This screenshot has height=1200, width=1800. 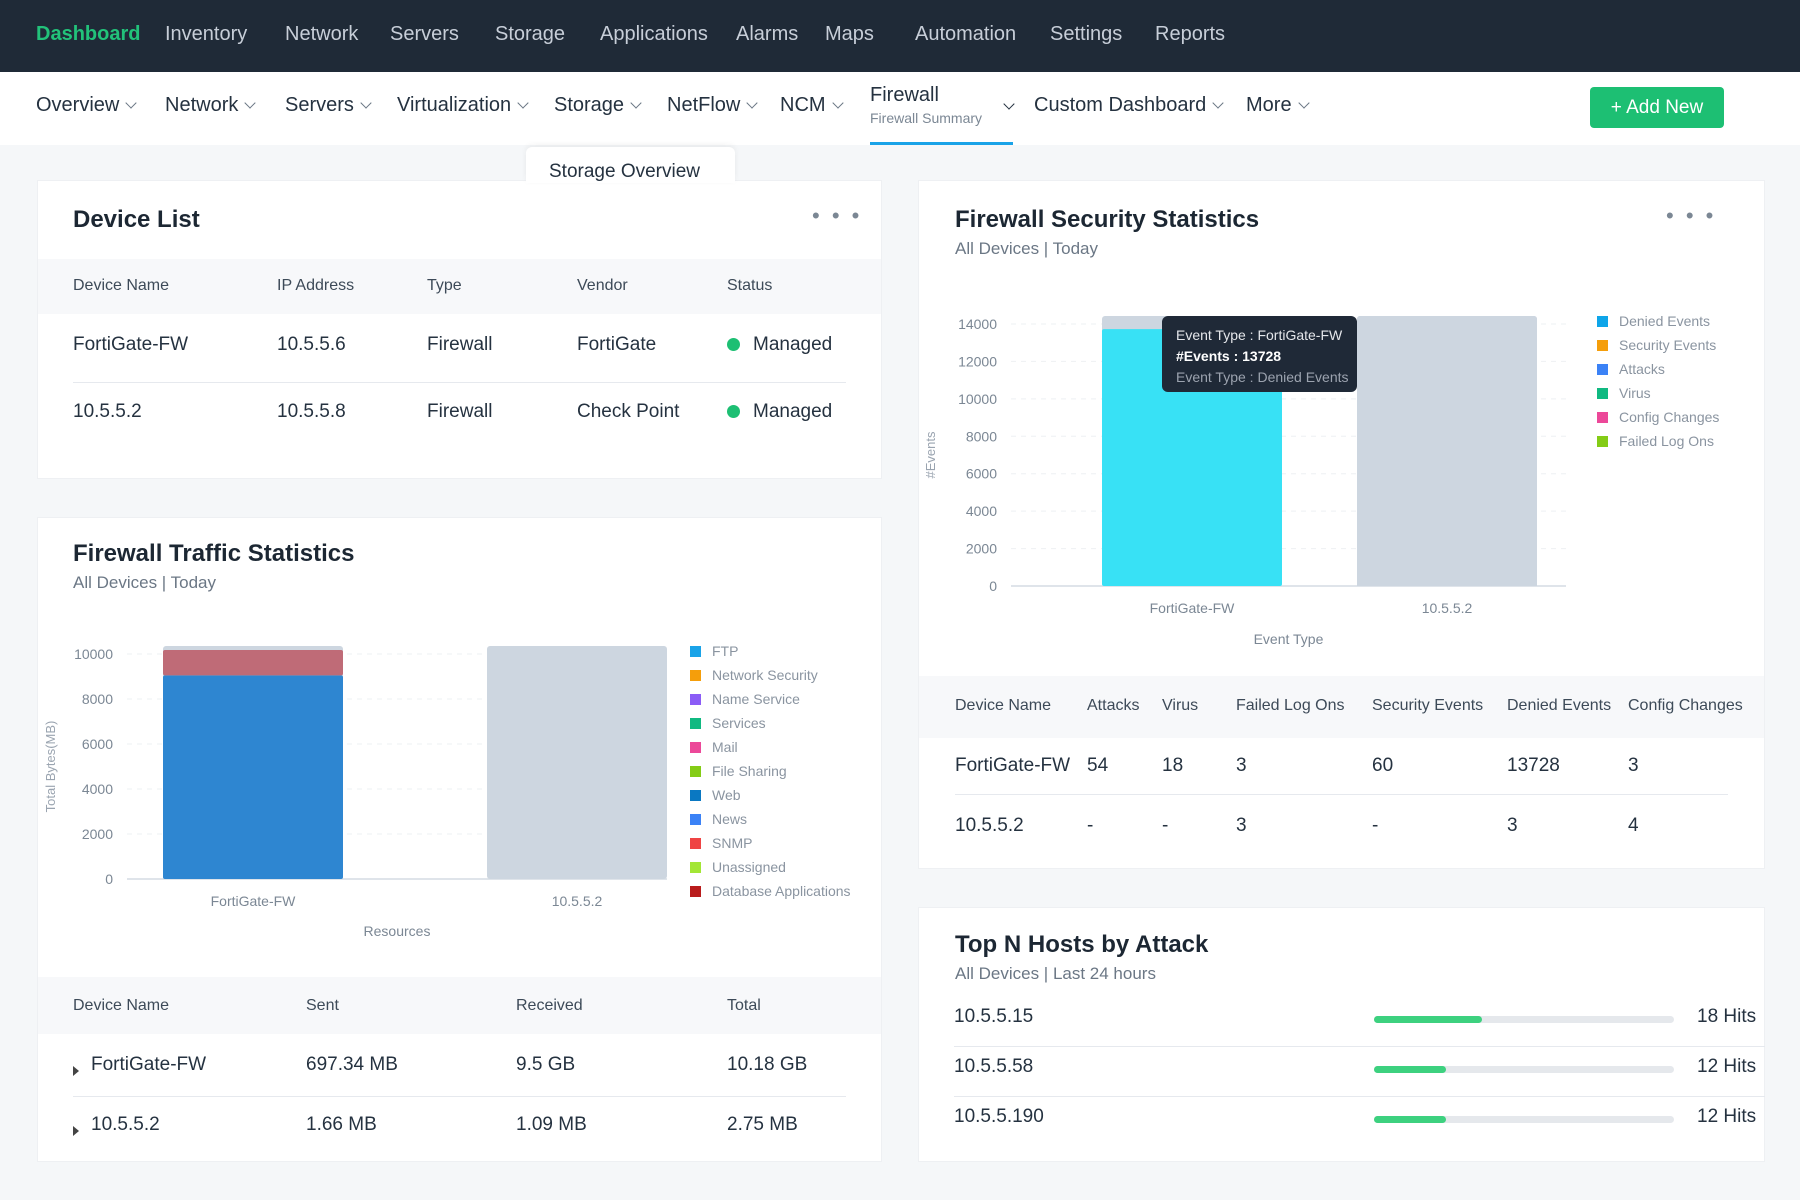 What do you see at coordinates (1086, 34) in the screenshot?
I see `topnav-settings: Settings` at bounding box center [1086, 34].